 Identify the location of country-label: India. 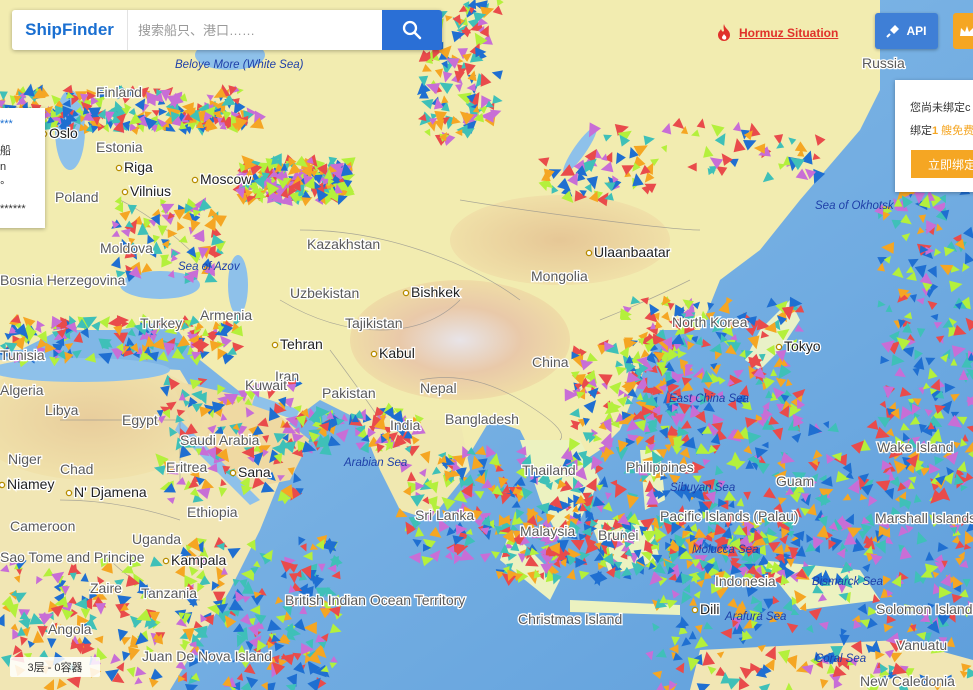
(405, 425).